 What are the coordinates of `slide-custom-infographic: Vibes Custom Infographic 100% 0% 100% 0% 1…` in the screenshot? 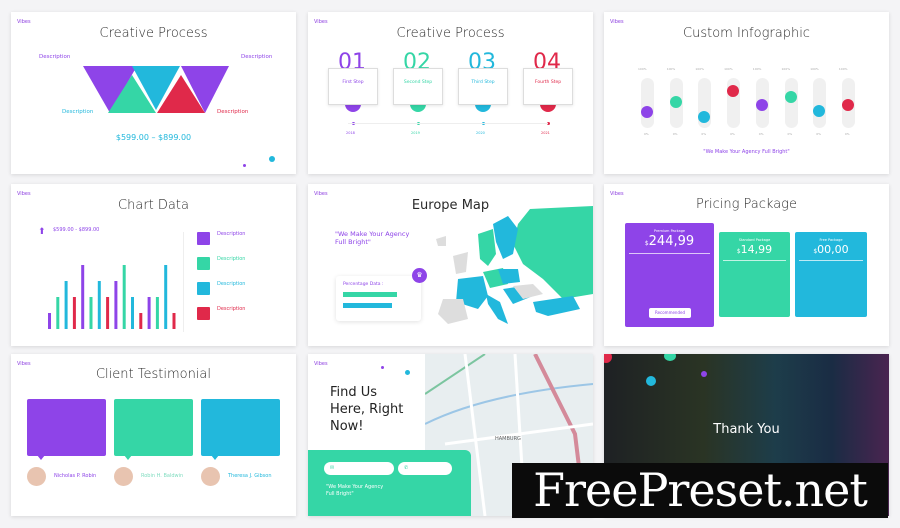 It's located at (746, 93).